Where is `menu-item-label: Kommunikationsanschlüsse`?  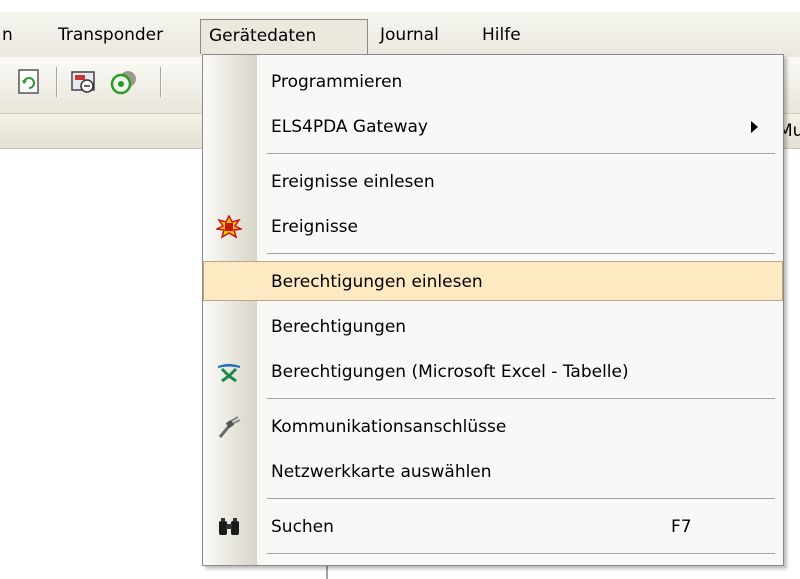 menu-item-label: Kommunikationsanschlüsse is located at coordinates (389, 427).